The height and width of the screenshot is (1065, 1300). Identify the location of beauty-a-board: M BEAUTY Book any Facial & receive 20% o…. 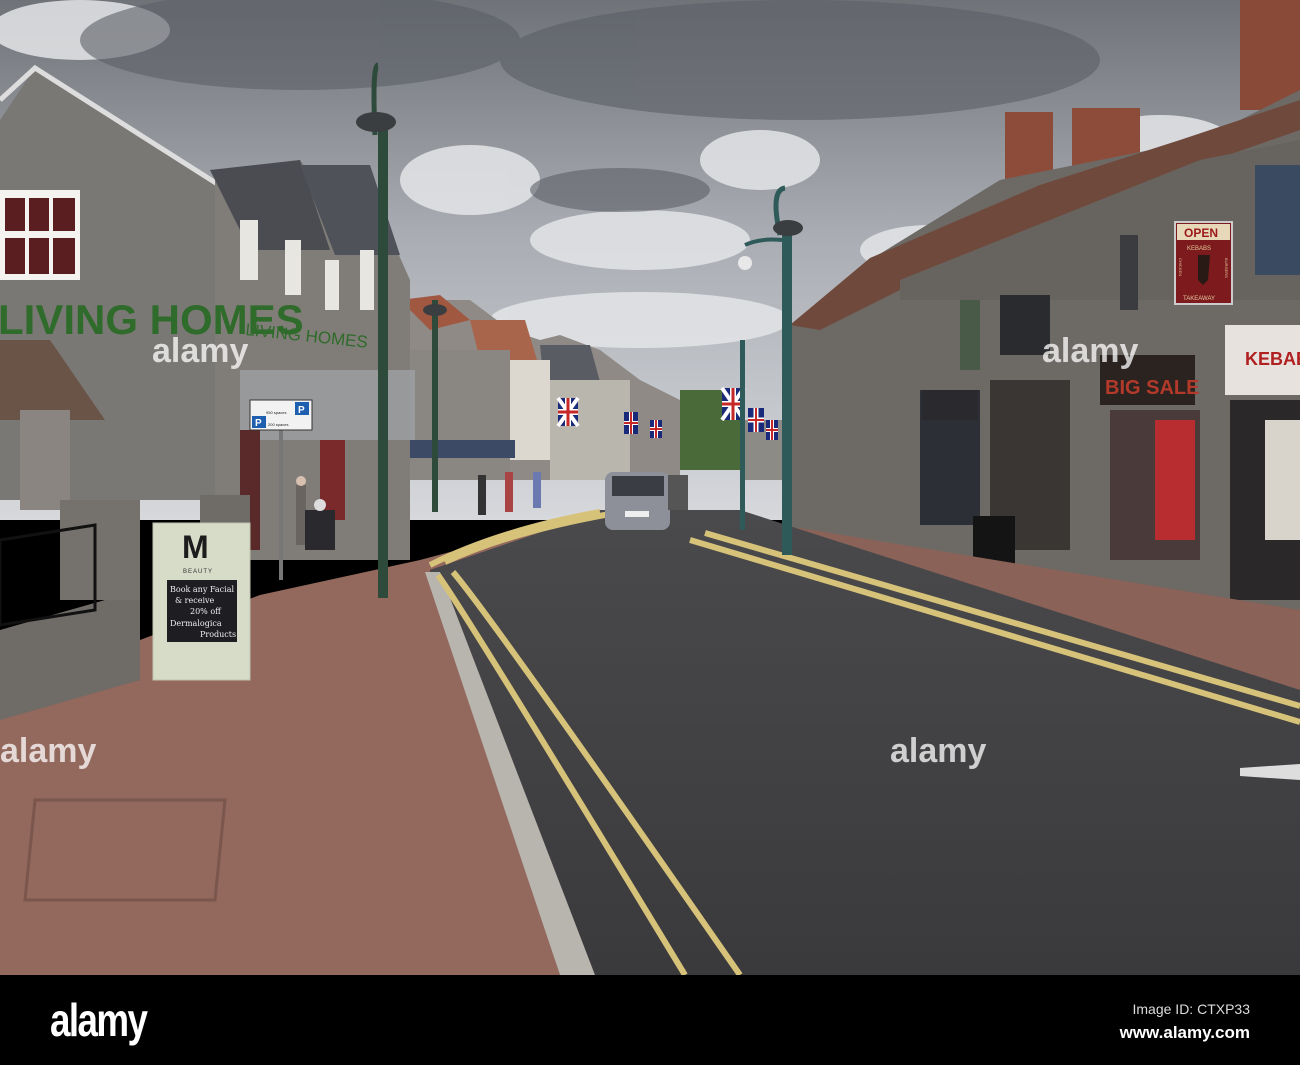
(201, 601).